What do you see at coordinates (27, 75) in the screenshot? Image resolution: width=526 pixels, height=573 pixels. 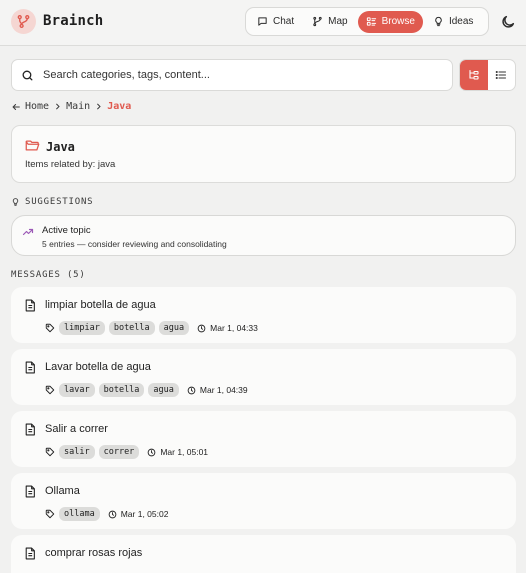 I see `search-icon` at bounding box center [27, 75].